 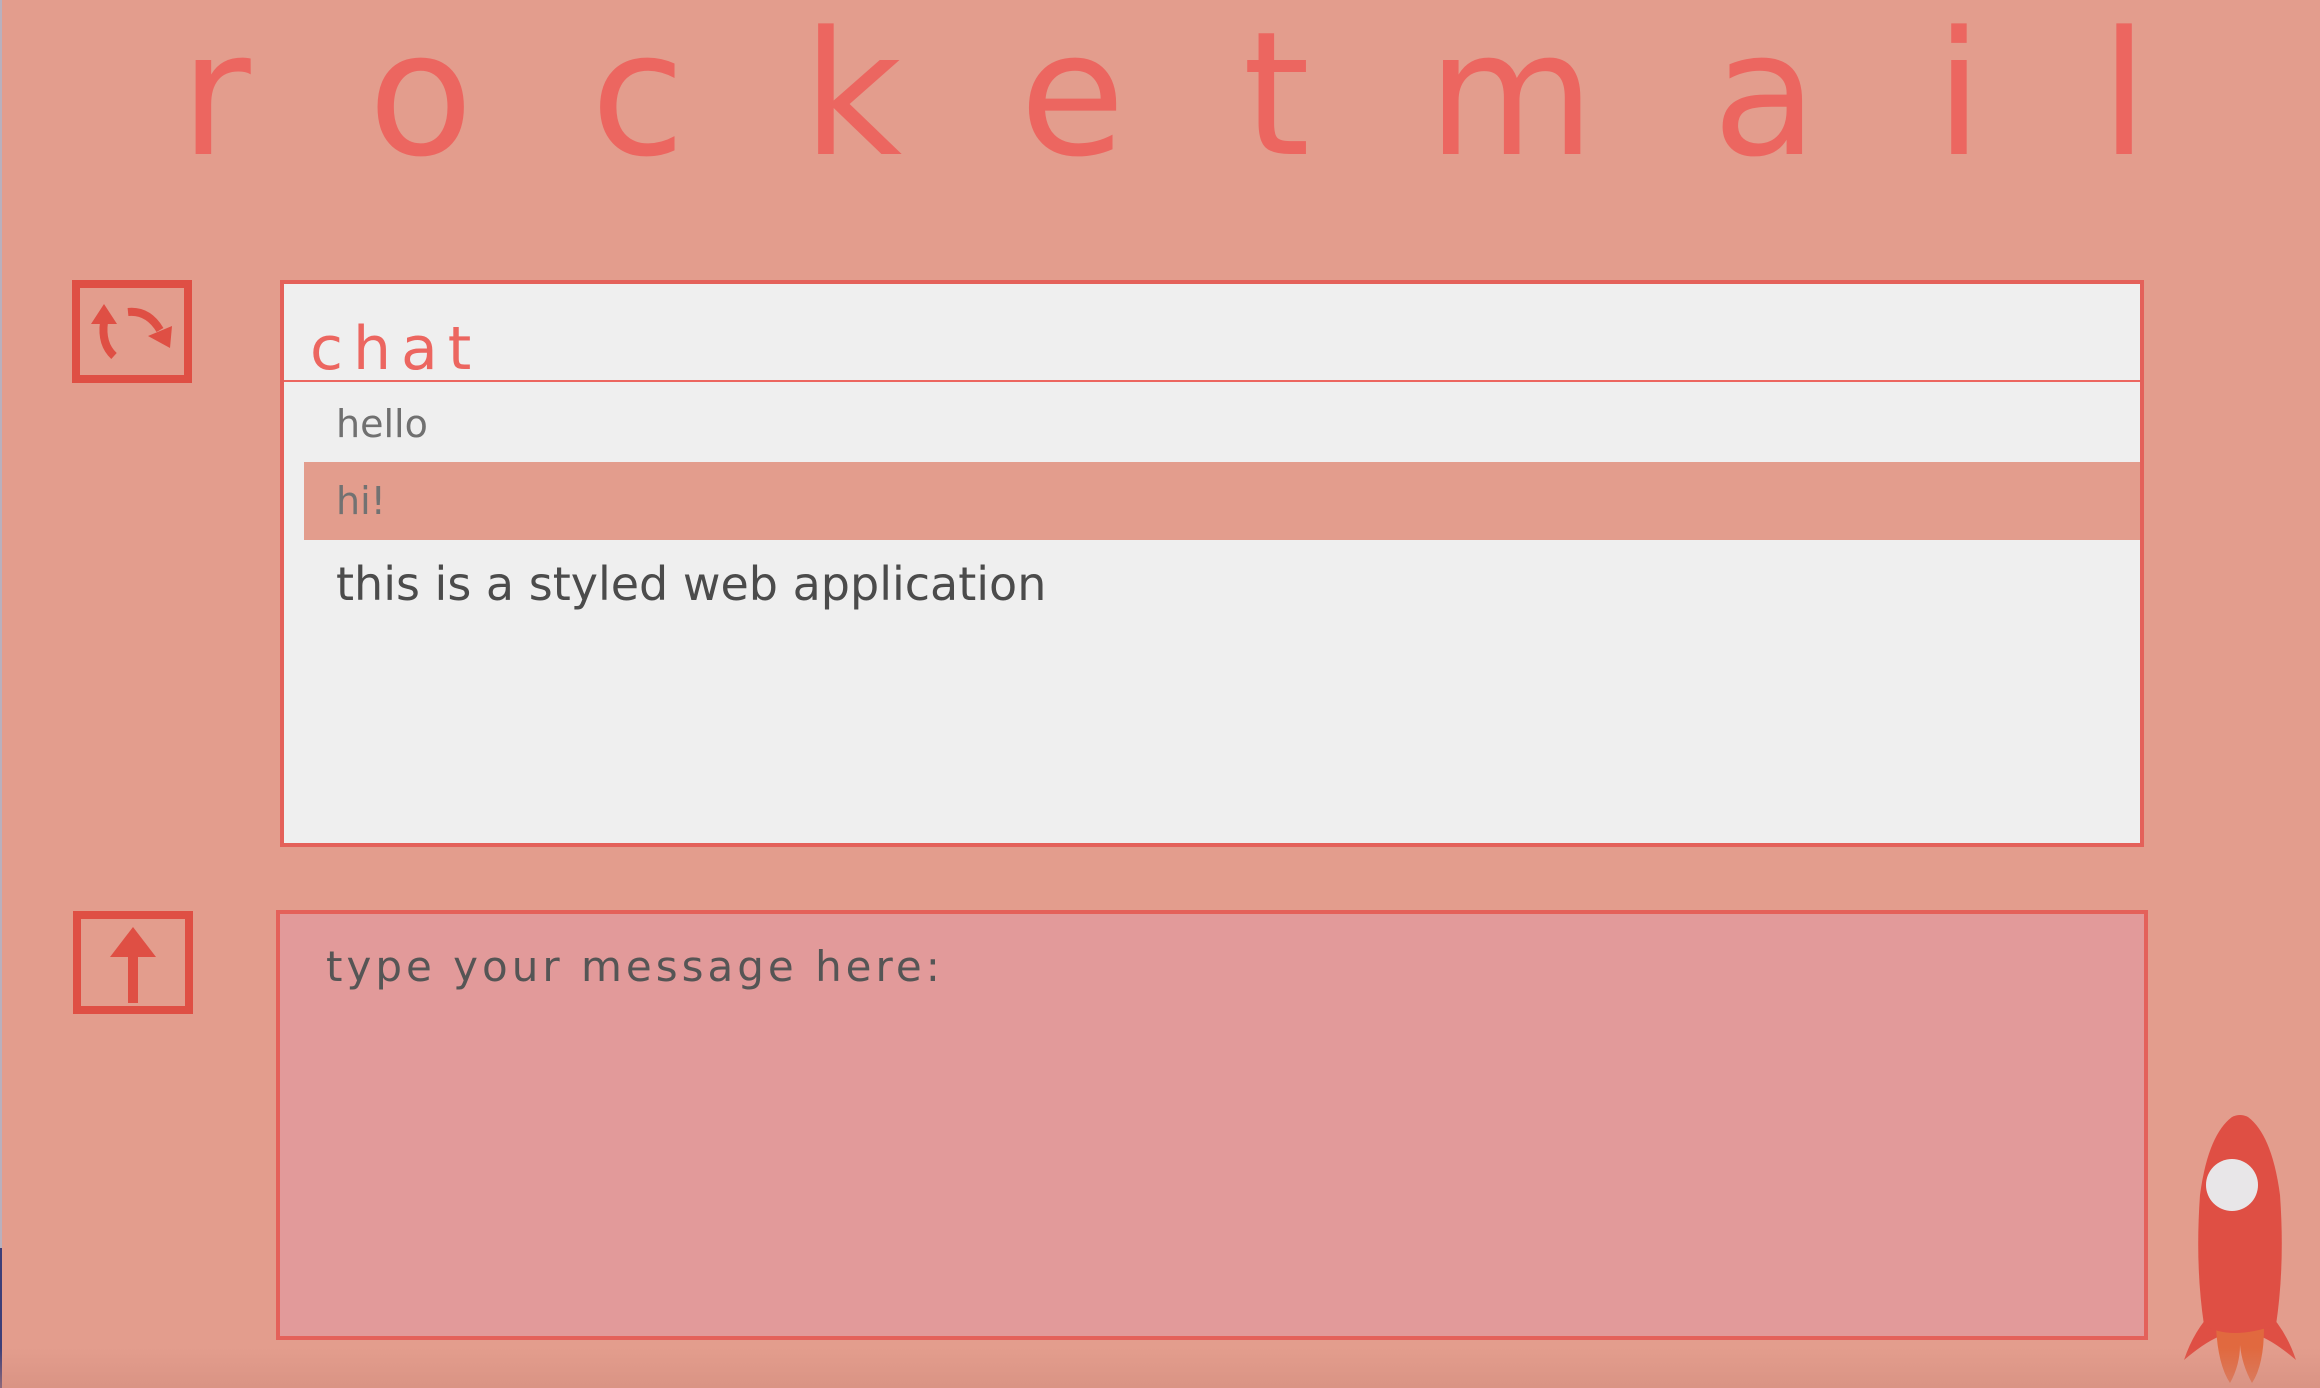 What do you see at coordinates (1222, 584) in the screenshot?
I see `message-item: this is a styled web application` at bounding box center [1222, 584].